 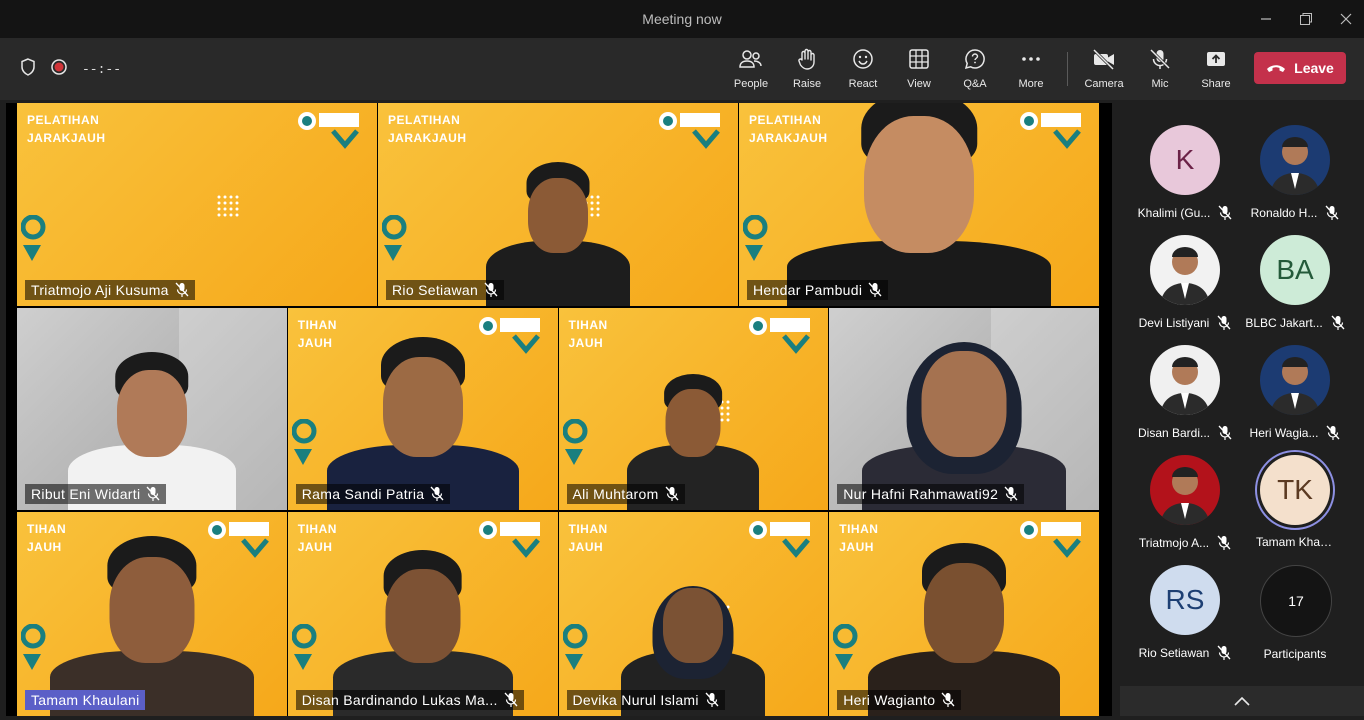 I want to click on participant-name-label: Ali Muhtarom, so click(x=625, y=494).